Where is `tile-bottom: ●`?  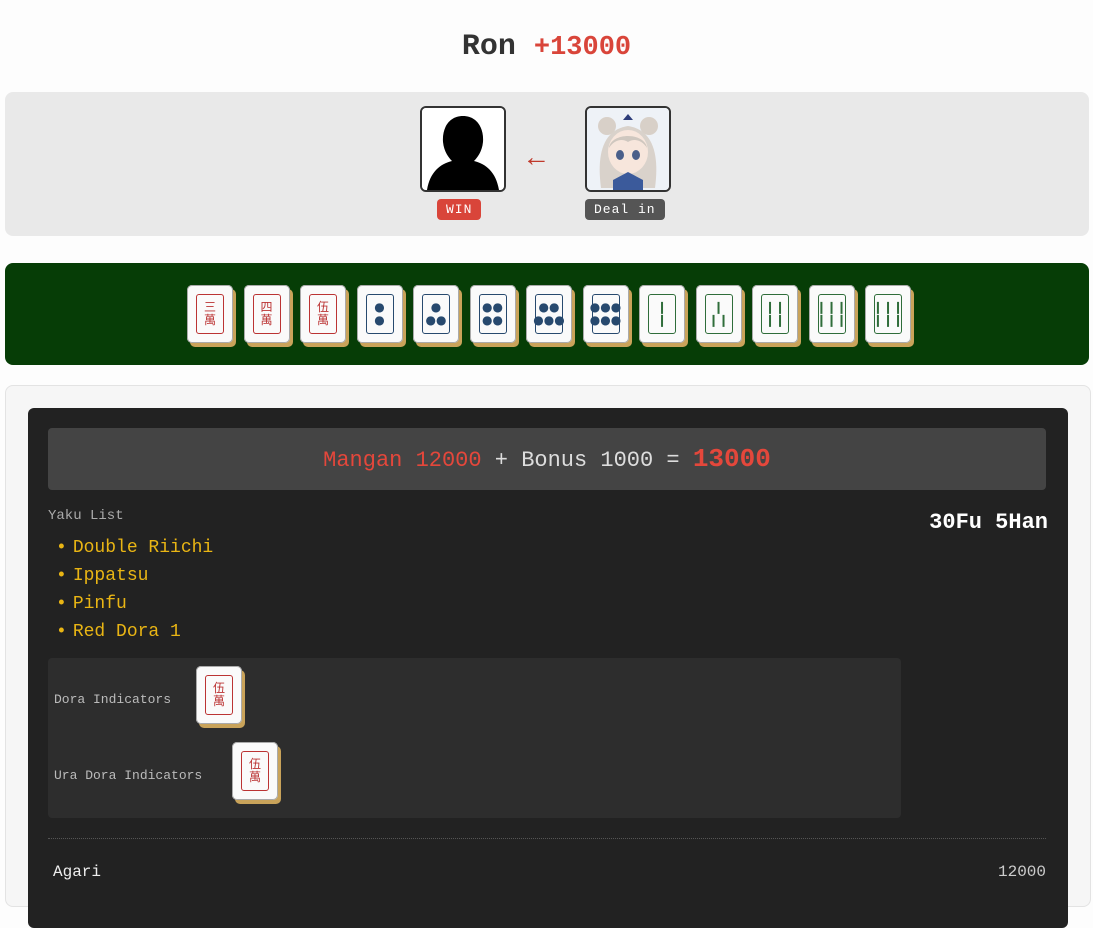 tile-bottom: ● is located at coordinates (379, 320).